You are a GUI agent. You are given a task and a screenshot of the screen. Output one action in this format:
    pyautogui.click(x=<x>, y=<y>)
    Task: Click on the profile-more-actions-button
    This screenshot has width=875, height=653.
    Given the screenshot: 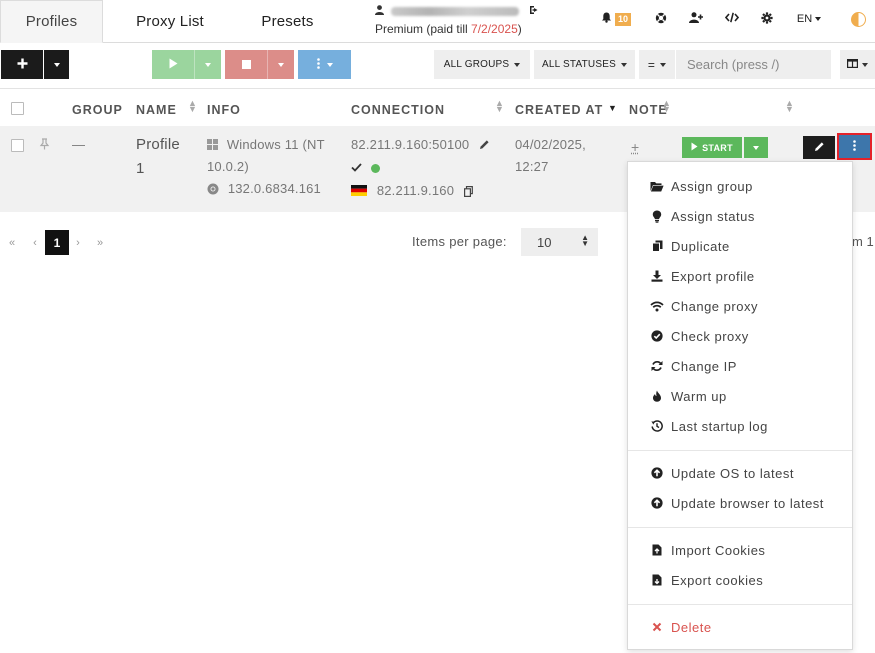 What is the action you would take?
    pyautogui.click(x=854, y=146)
    